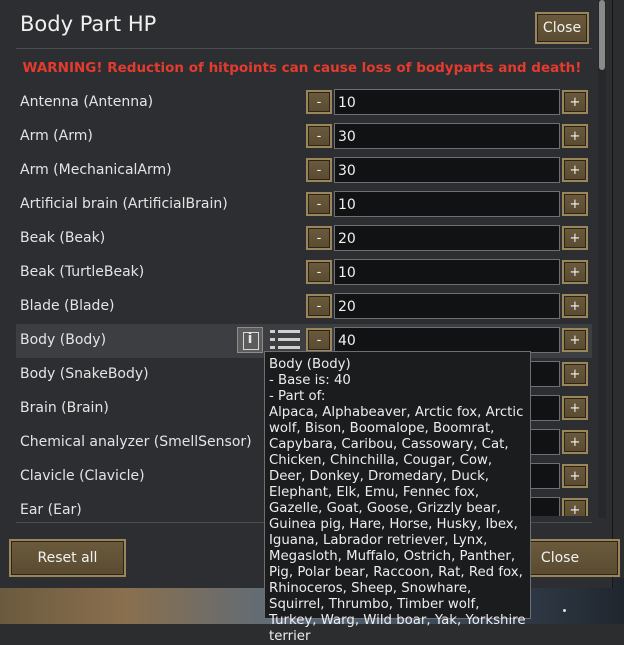 The height and width of the screenshot is (645, 624). Describe the element at coordinates (304, 48) in the screenshot. I see `title-divider` at that location.